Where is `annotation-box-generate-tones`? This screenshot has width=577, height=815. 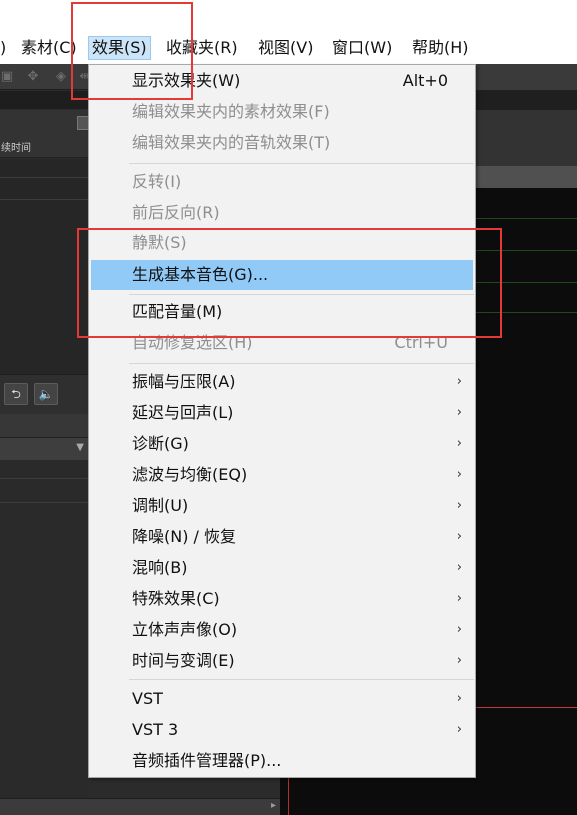 annotation-box-generate-tones is located at coordinates (289, 283).